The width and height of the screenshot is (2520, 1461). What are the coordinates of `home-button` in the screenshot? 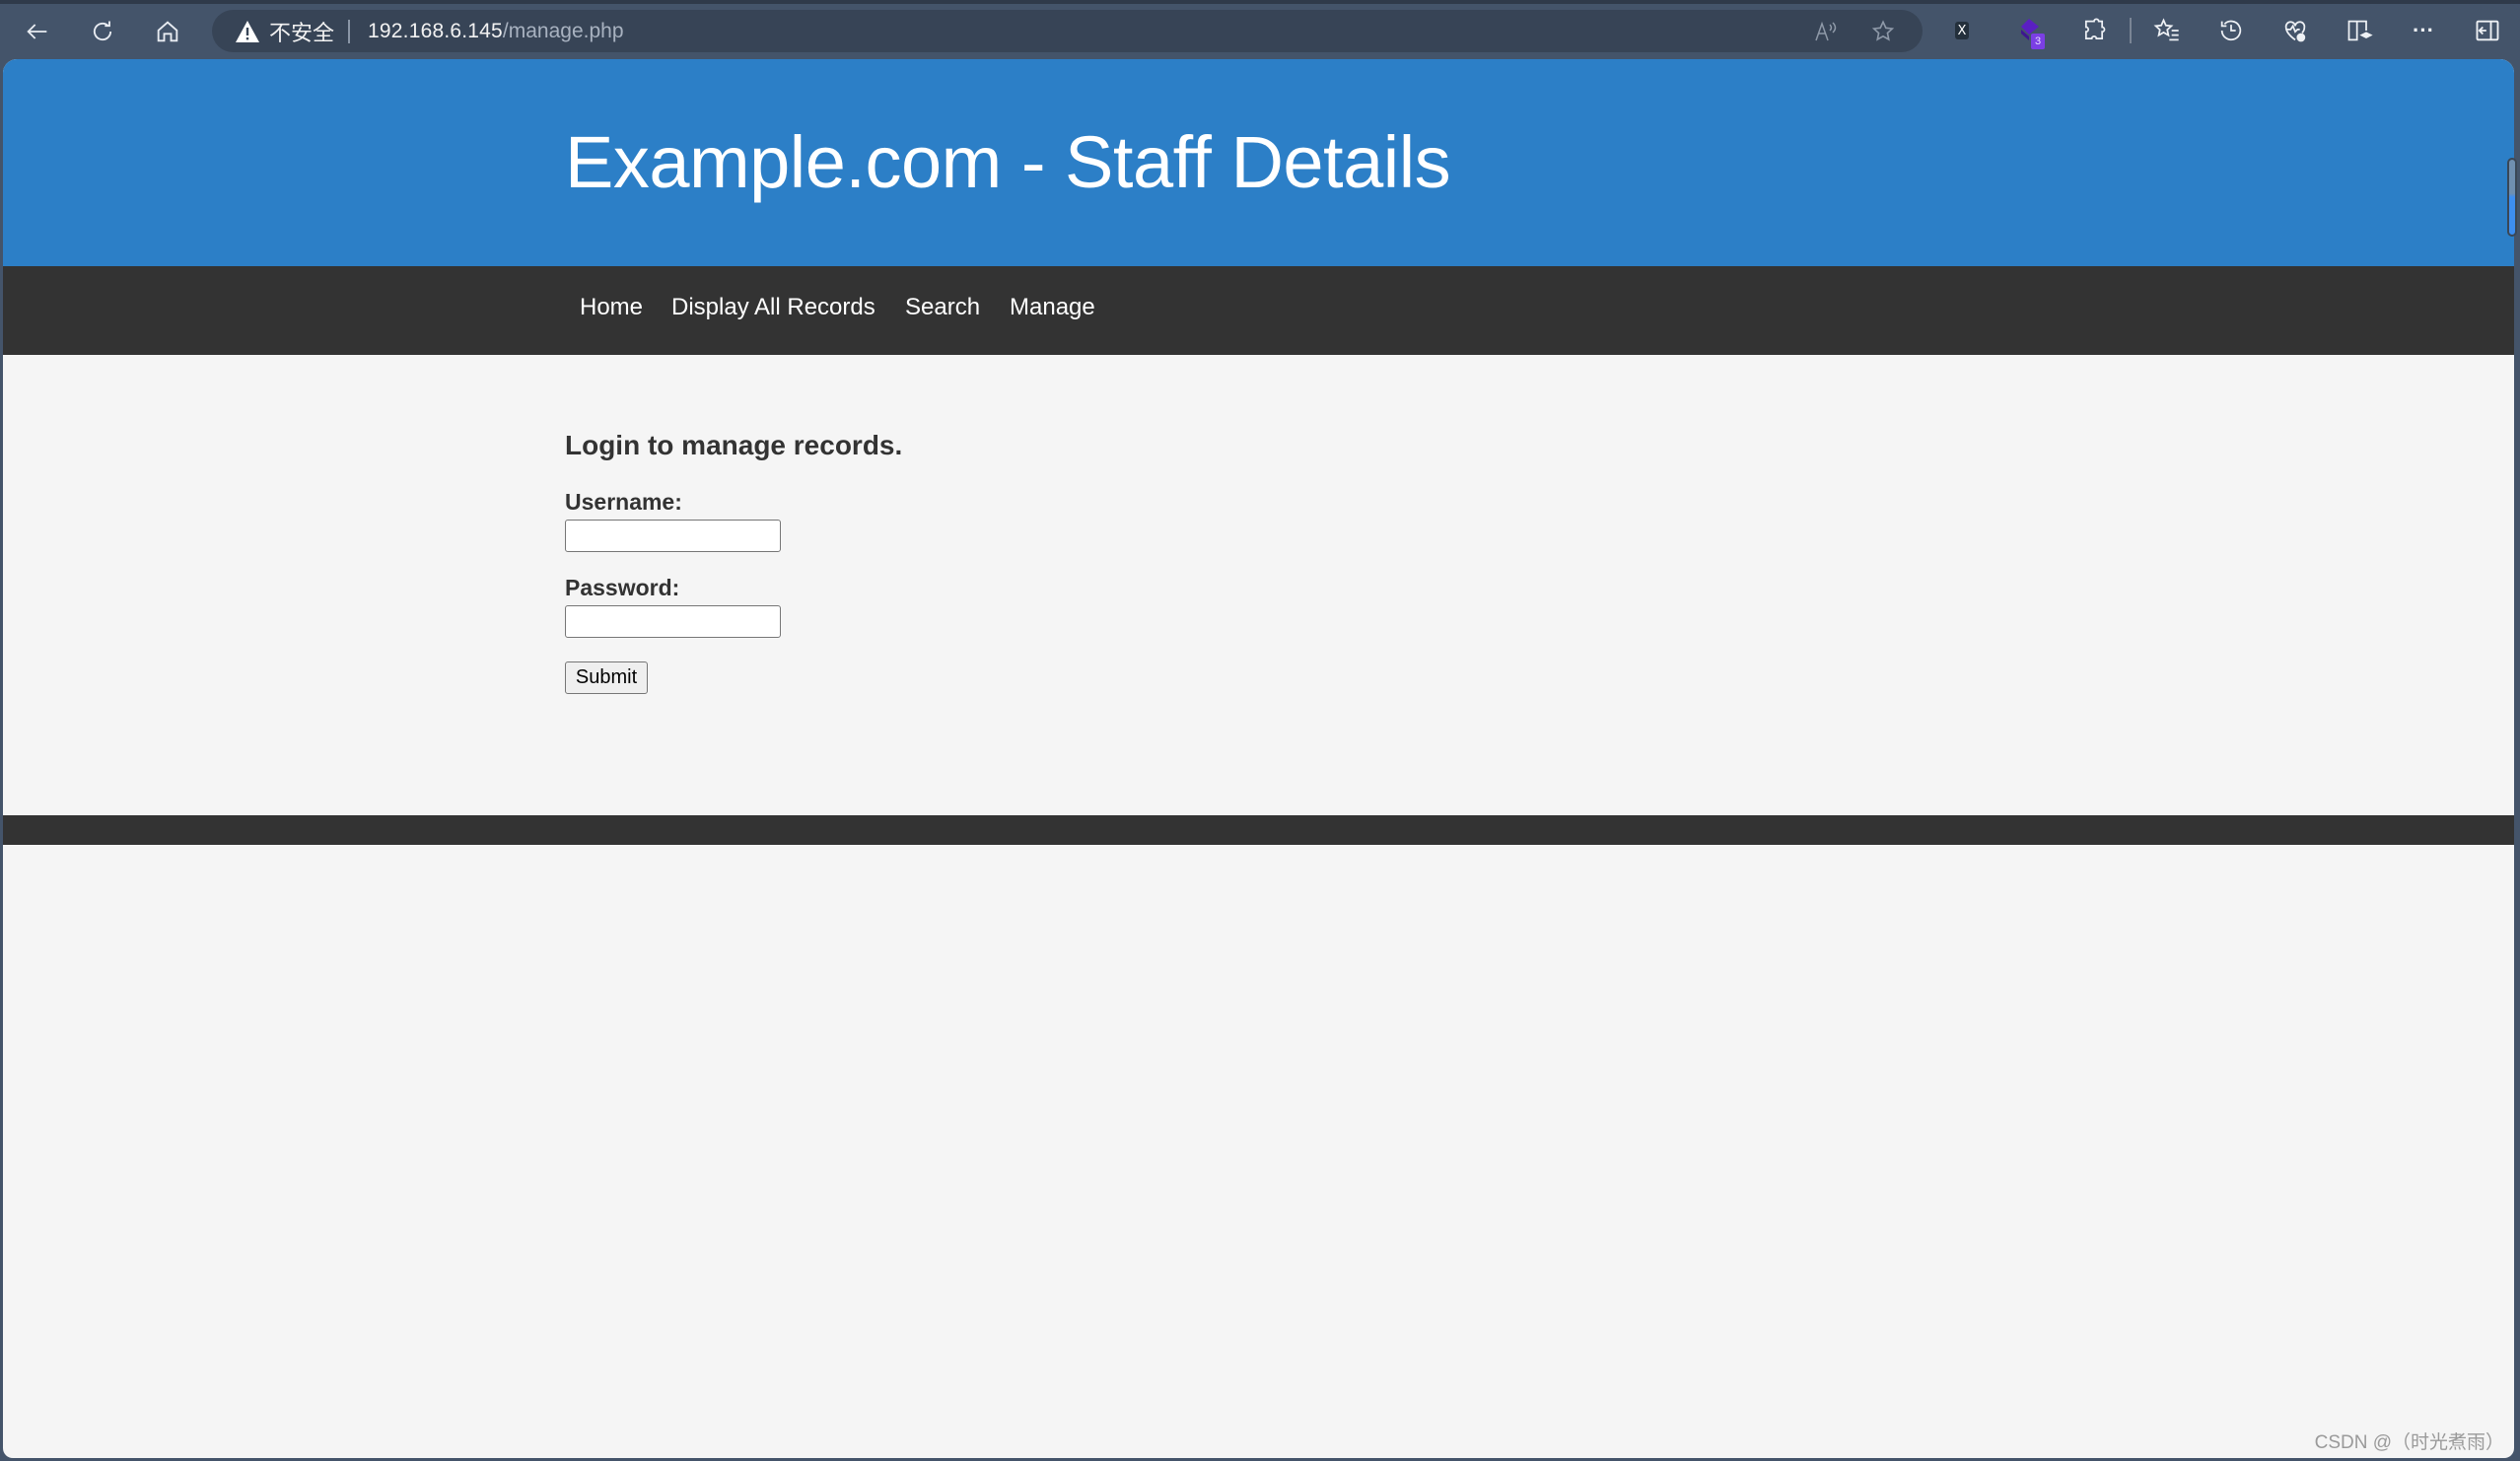 It's located at (167, 32).